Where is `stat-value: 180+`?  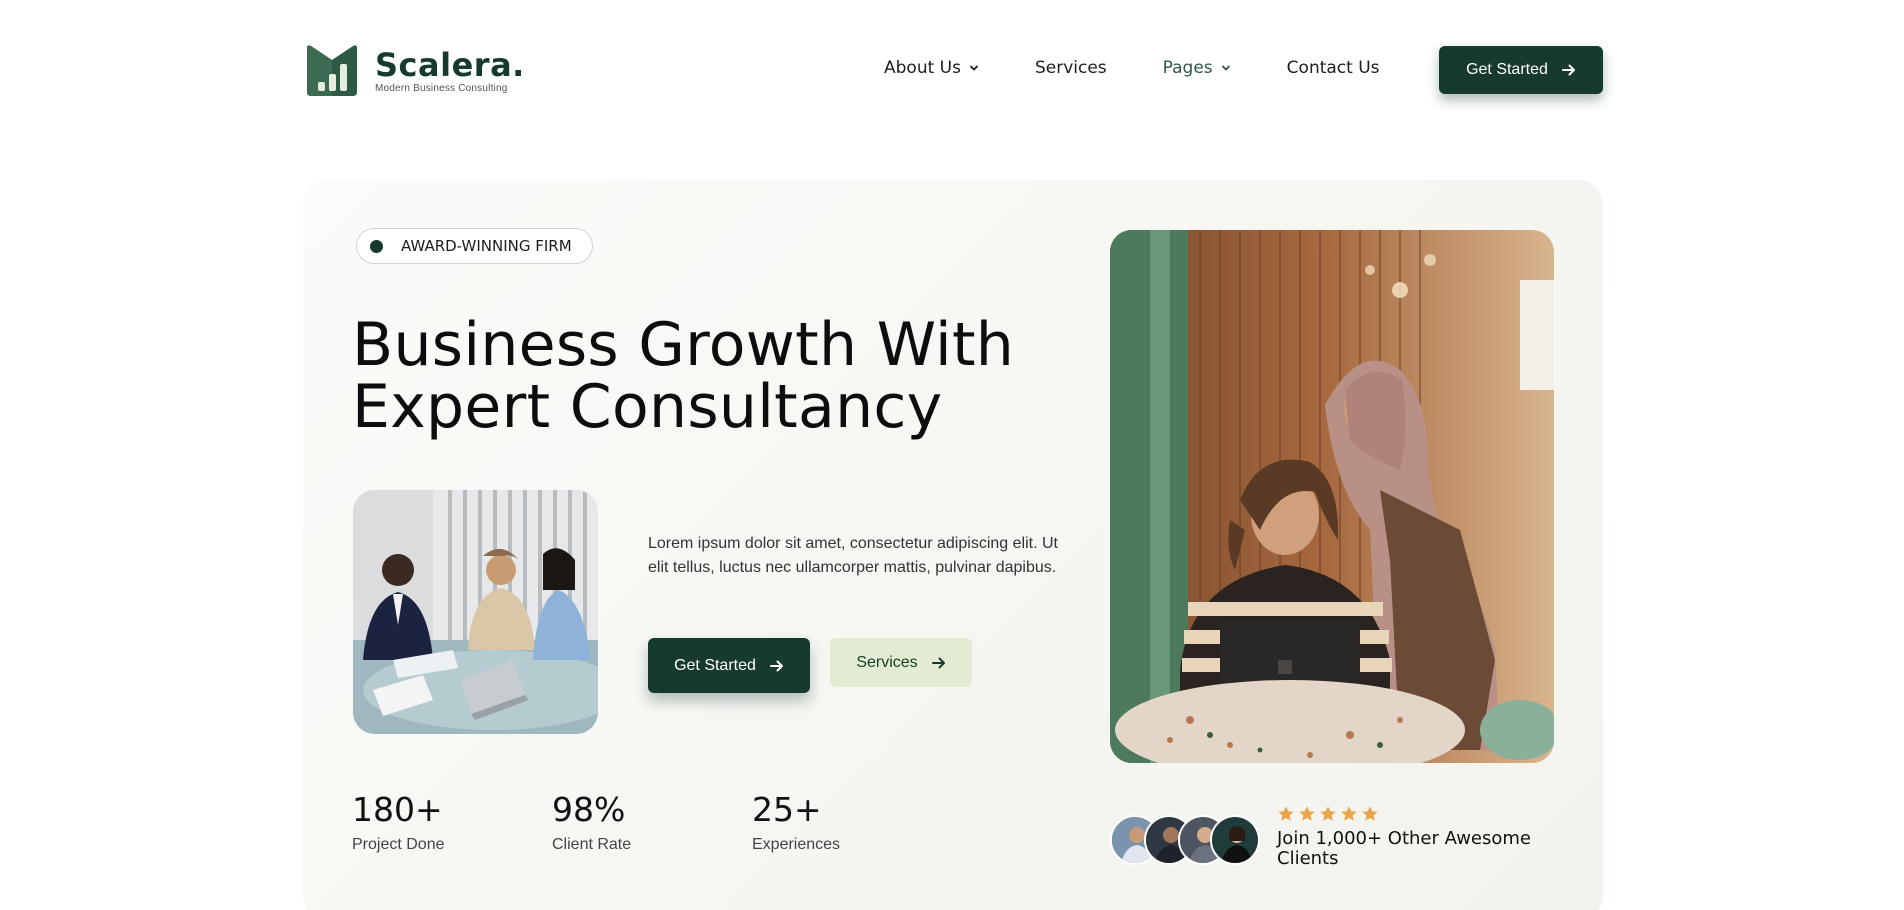
stat-value: 180+ is located at coordinates (397, 809).